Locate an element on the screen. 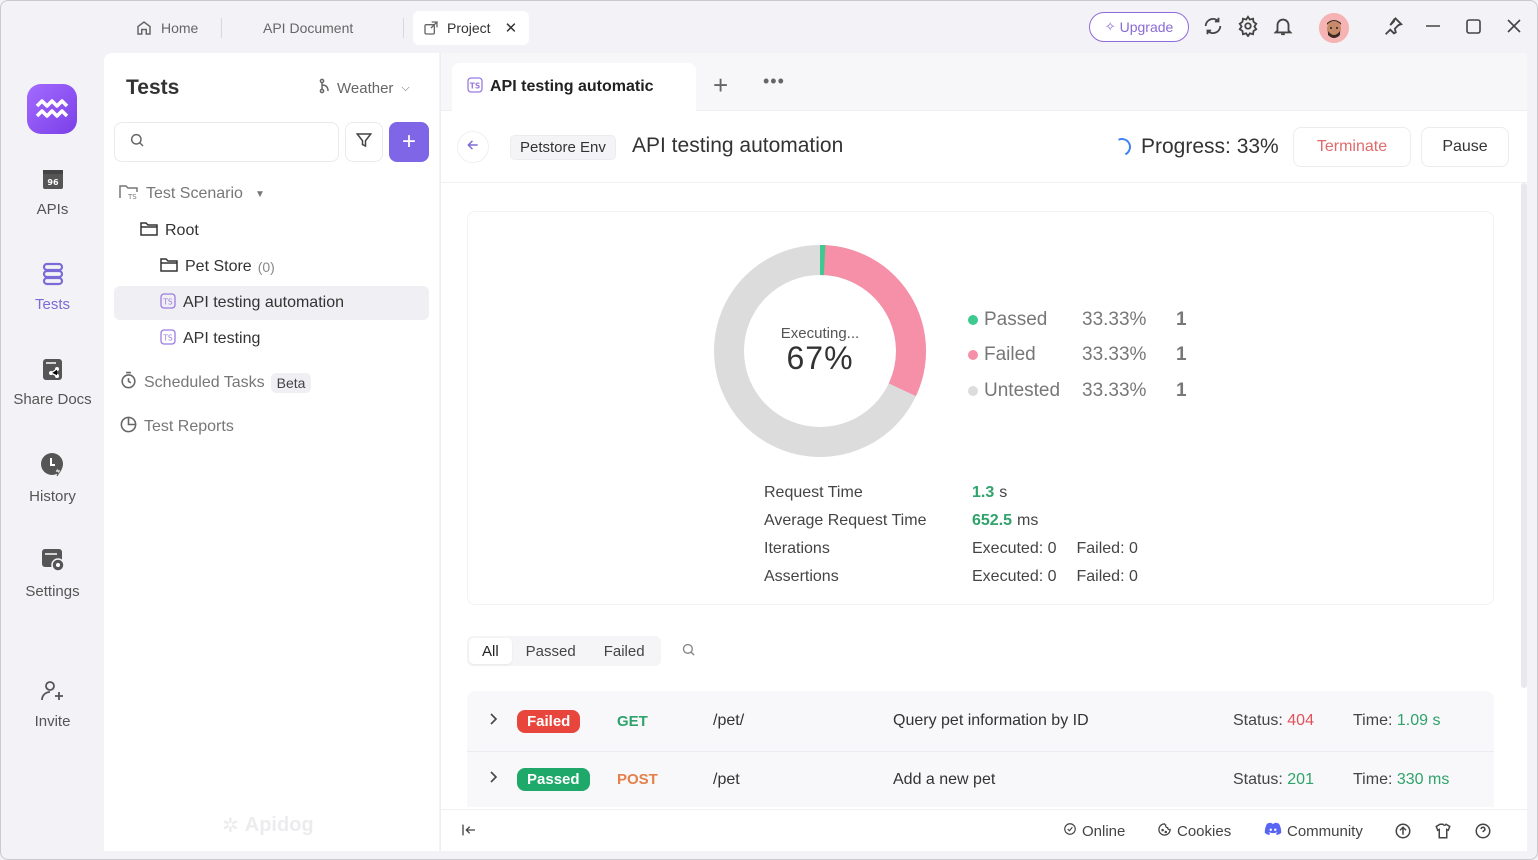  tree-test-reports-label: Test Reports is located at coordinates (189, 426).